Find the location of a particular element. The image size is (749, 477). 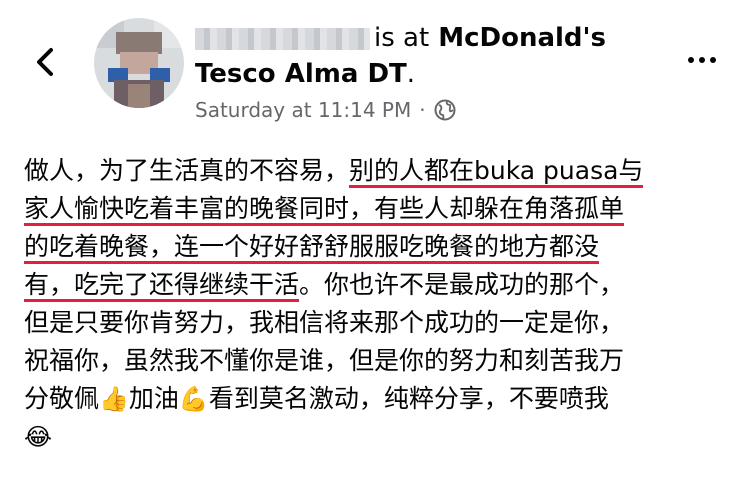

post-line-5: 但是只要你肯努力，我相信将来那个成功的一定是你， is located at coordinates (324, 322).